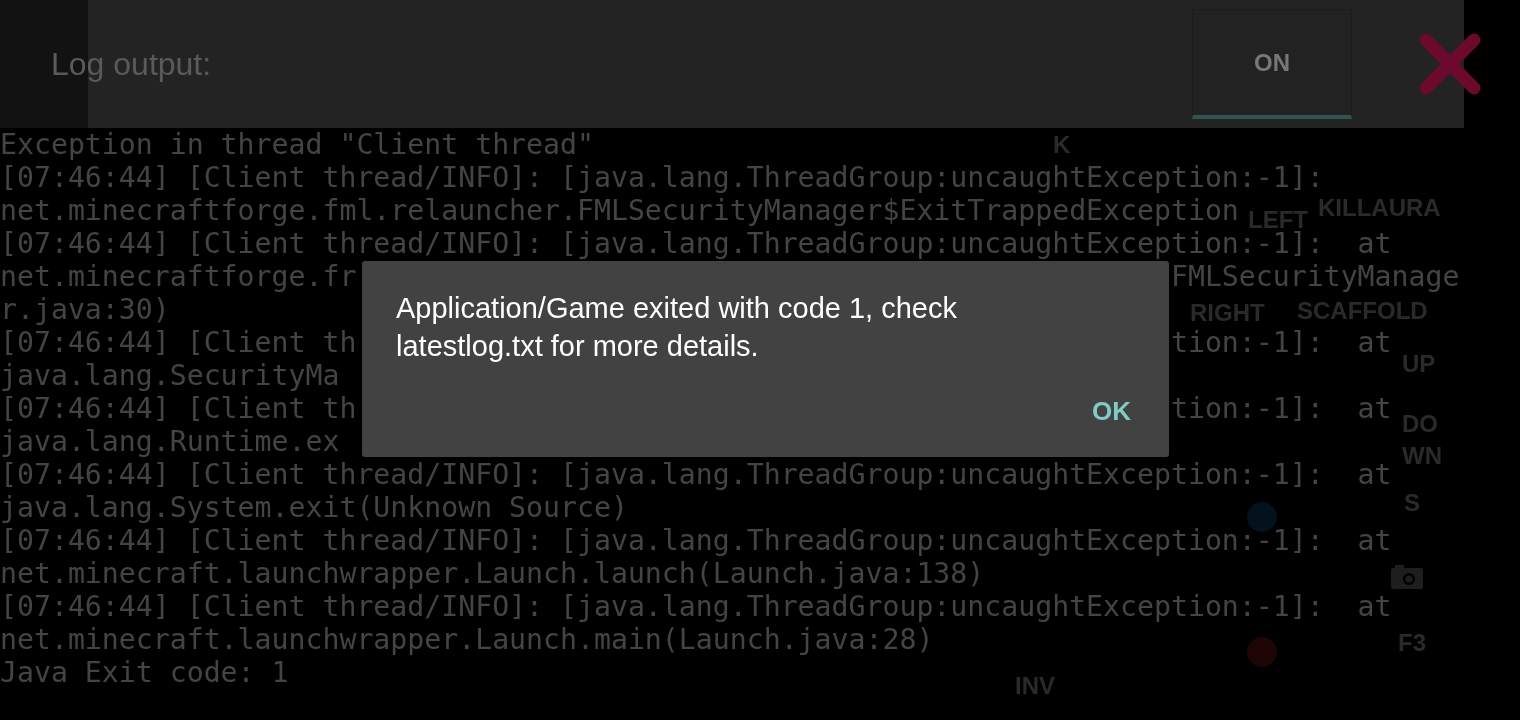 This screenshot has width=1520, height=720. What do you see at coordinates (170, 441) in the screenshot?
I see `log-line: java.lang.Runtime.ex` at bounding box center [170, 441].